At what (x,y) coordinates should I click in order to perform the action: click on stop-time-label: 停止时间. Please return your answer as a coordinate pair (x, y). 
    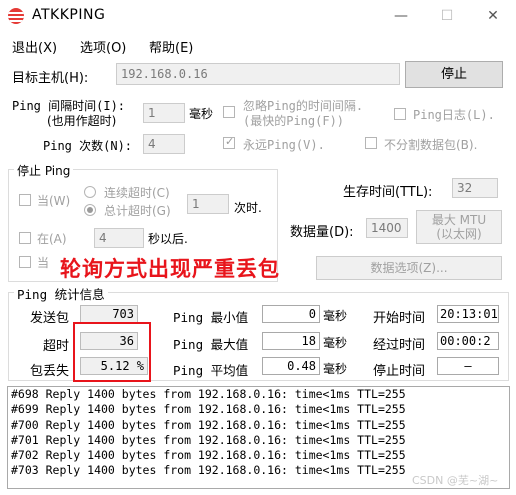
    Looking at the image, I should click on (399, 371).